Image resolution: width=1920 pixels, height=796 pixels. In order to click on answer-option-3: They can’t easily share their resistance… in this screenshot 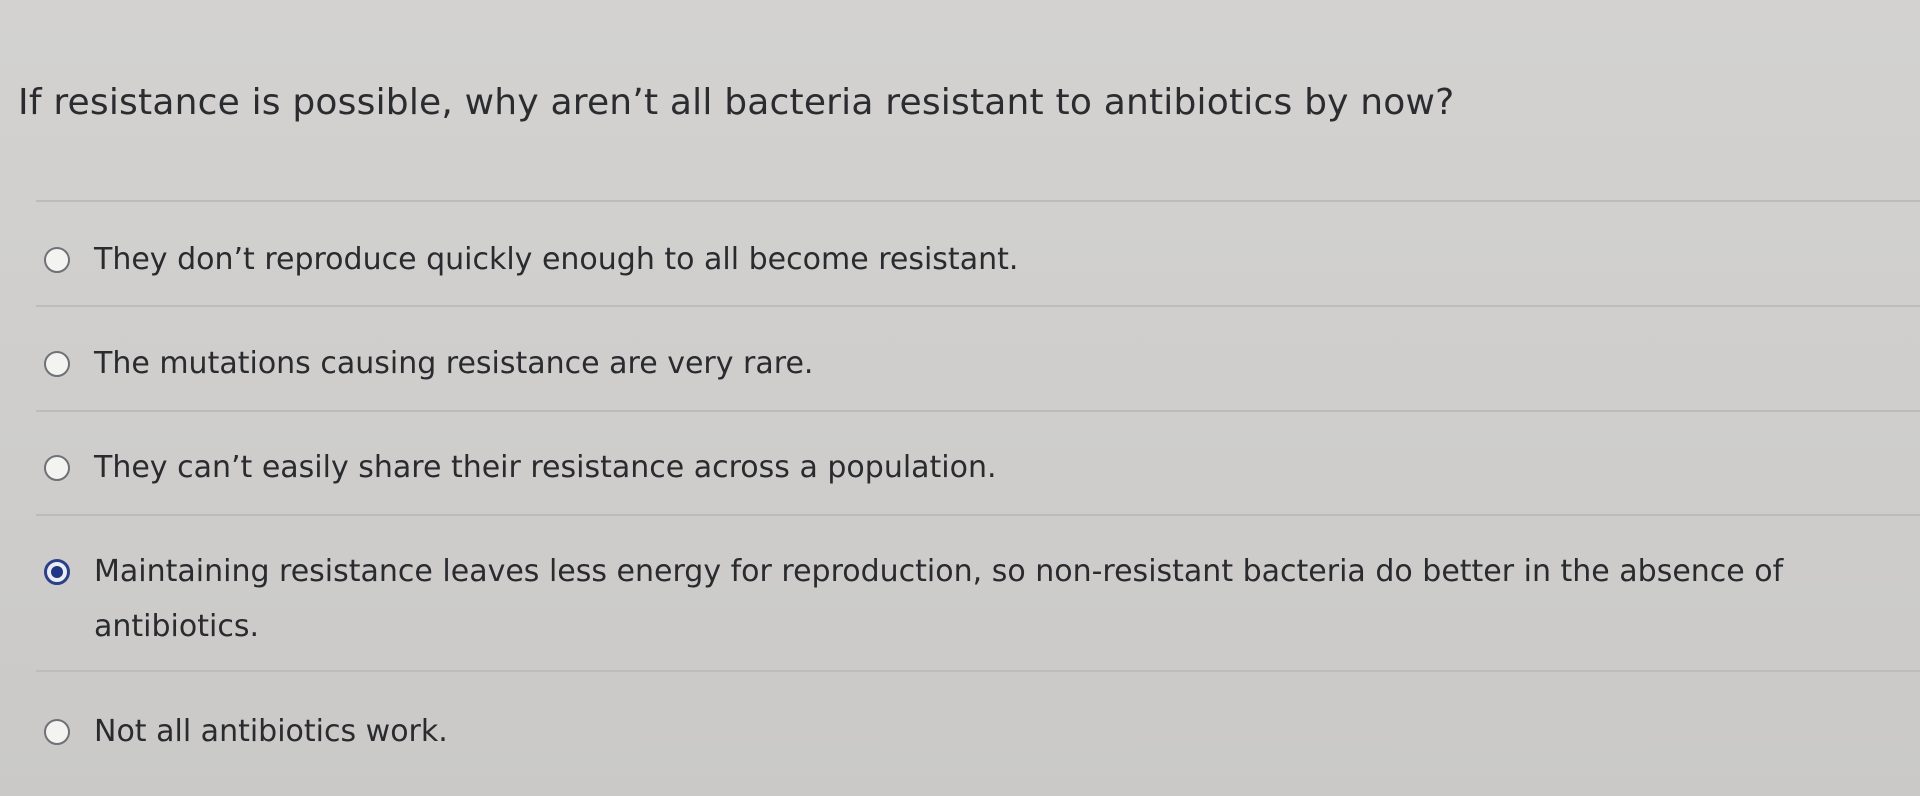, I will do `click(952, 471)`.